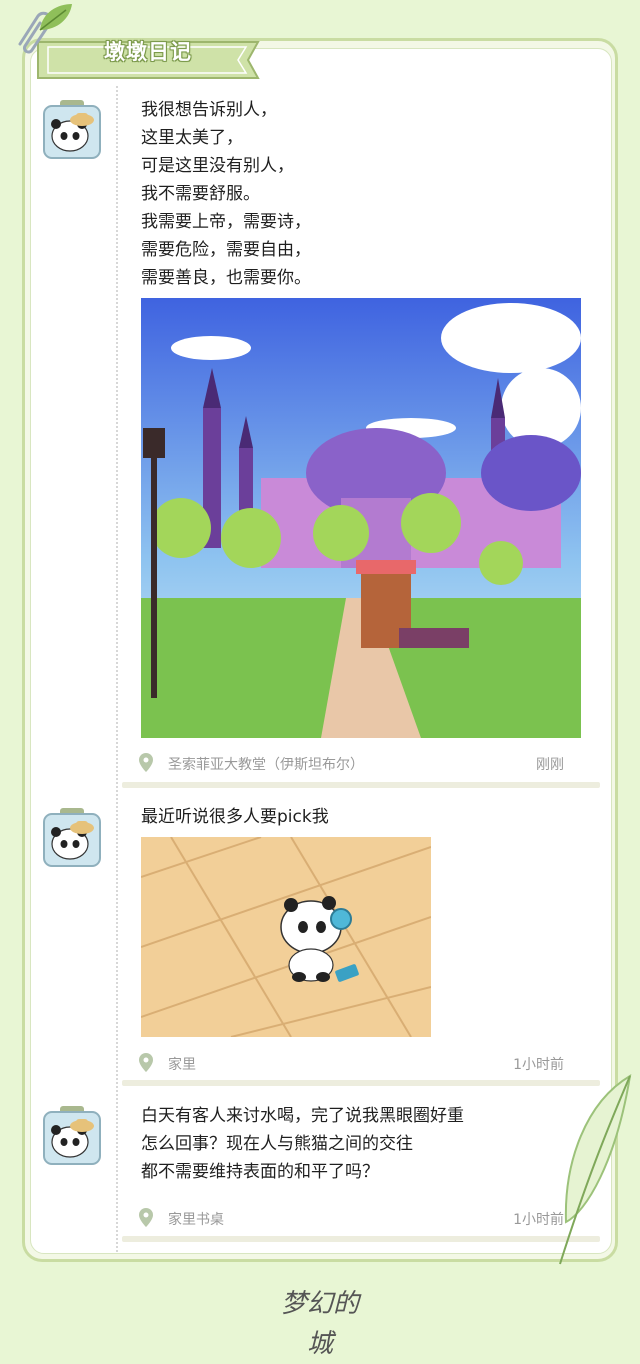  I want to click on location-label: 家里书桌, so click(196, 1220).